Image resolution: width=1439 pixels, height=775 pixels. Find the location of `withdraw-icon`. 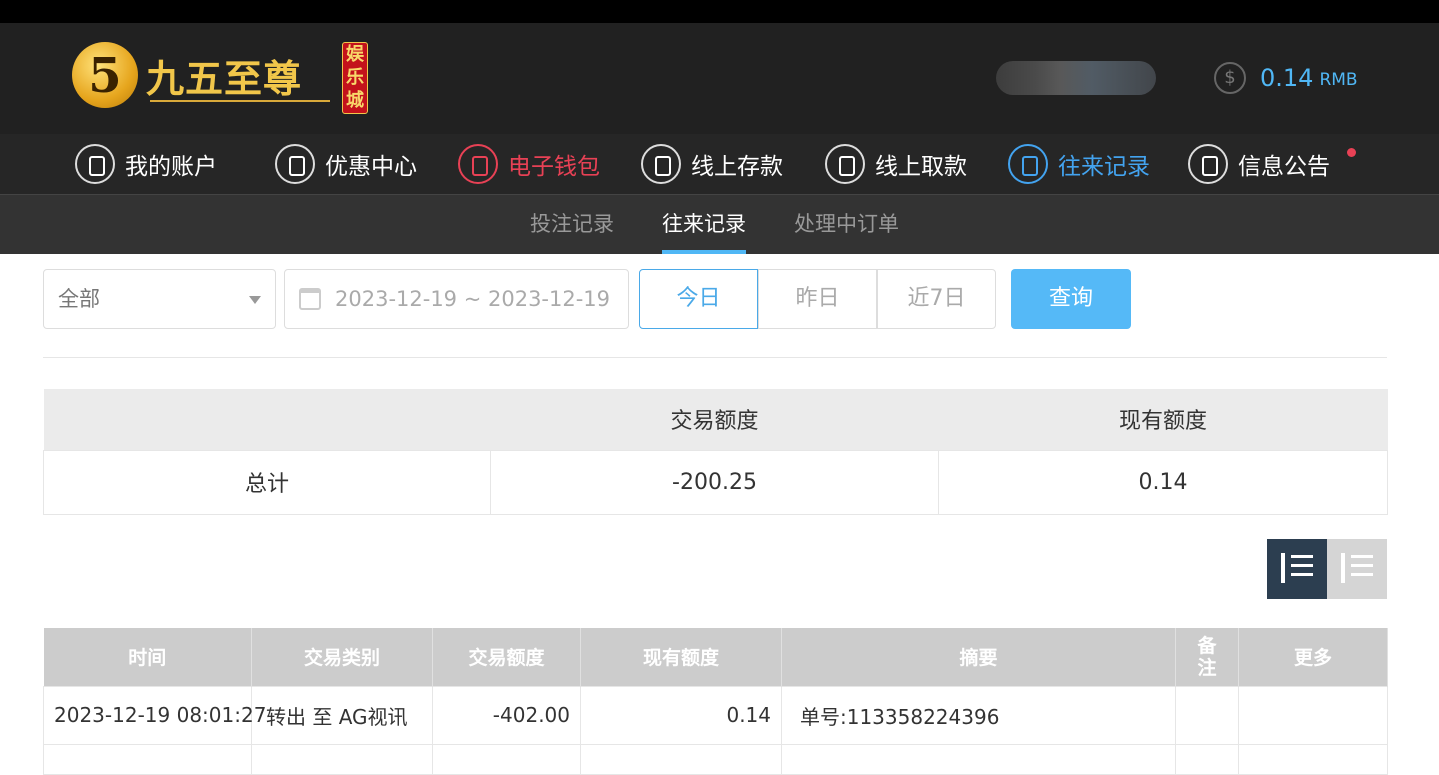

withdraw-icon is located at coordinates (845, 164).